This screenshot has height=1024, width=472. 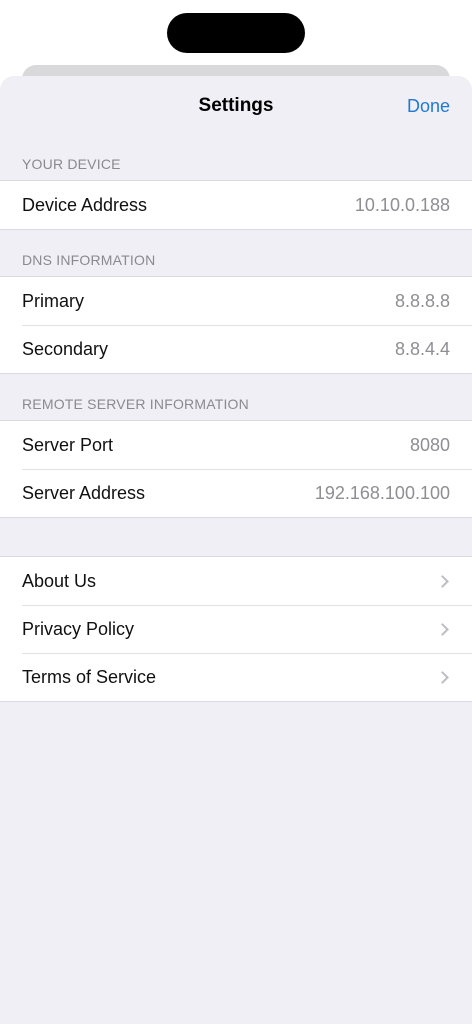 What do you see at coordinates (59, 580) in the screenshot?
I see `about-us-label: About Us` at bounding box center [59, 580].